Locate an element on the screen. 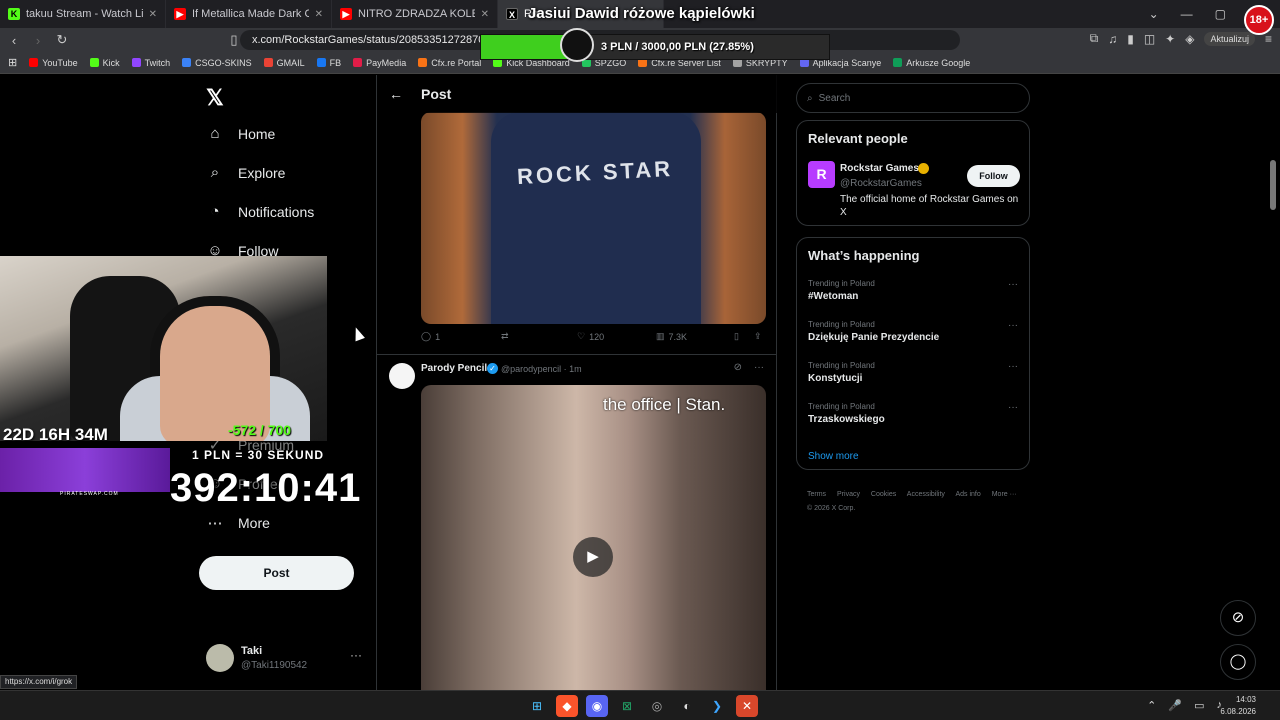 The width and height of the screenshot is (1280, 720). tab-youtube-nitro: ▶ NITRO ZDRADZA KOLEJNE INFORMA ✕ is located at coordinates (415, 14).